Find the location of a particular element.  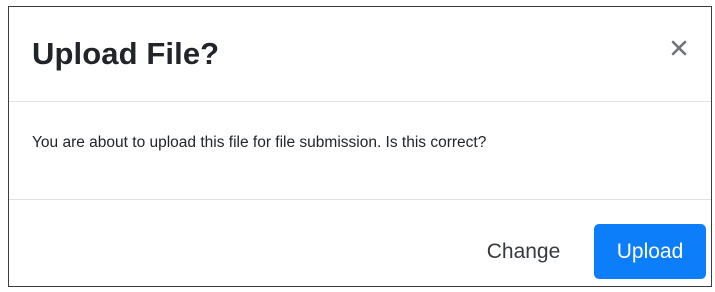

dialog-title: Upload File? is located at coordinates (126, 53).